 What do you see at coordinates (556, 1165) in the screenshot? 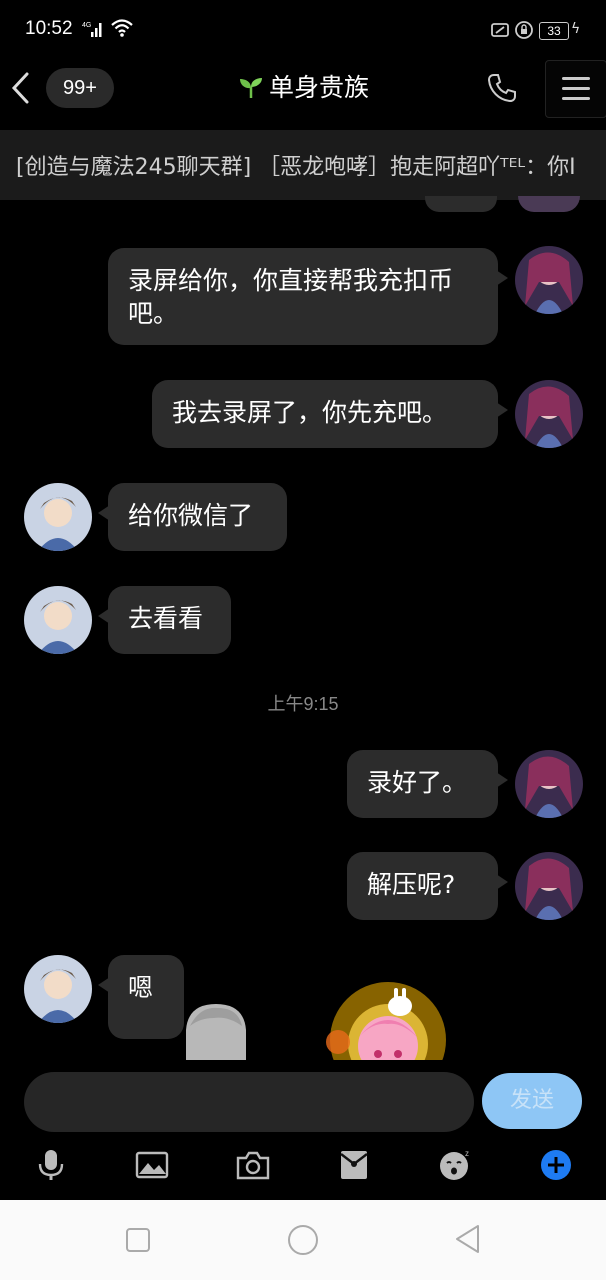
I see `plus-icon` at bounding box center [556, 1165].